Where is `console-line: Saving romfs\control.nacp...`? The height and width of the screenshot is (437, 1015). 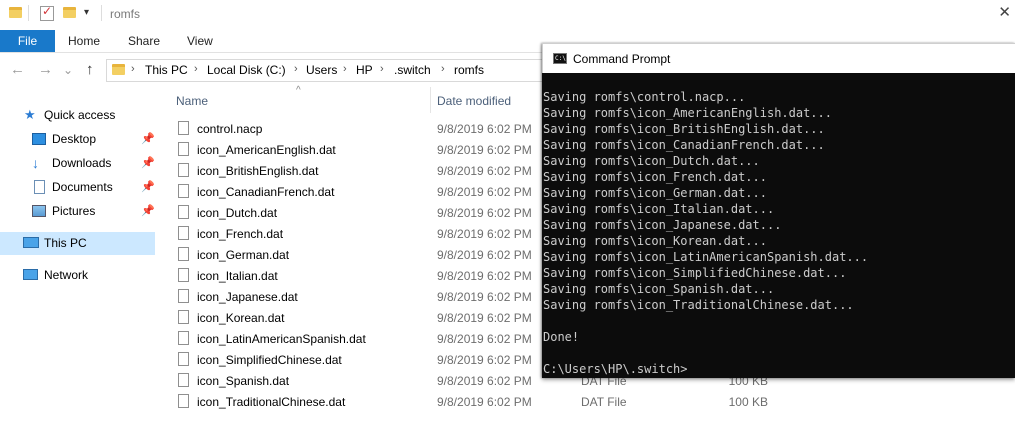
console-line: Saving romfs\control.nacp... is located at coordinates (644, 97).